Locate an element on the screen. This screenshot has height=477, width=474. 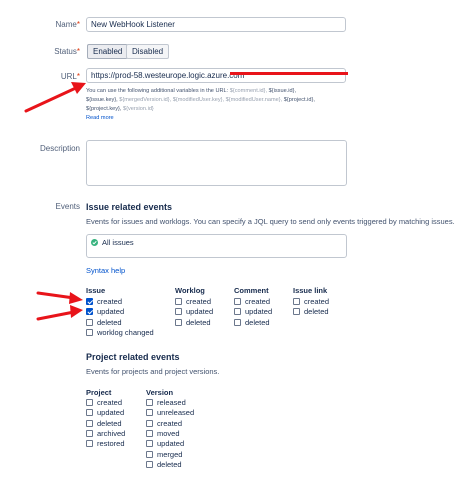
issue-column-heading: Issue is located at coordinates (96, 290).